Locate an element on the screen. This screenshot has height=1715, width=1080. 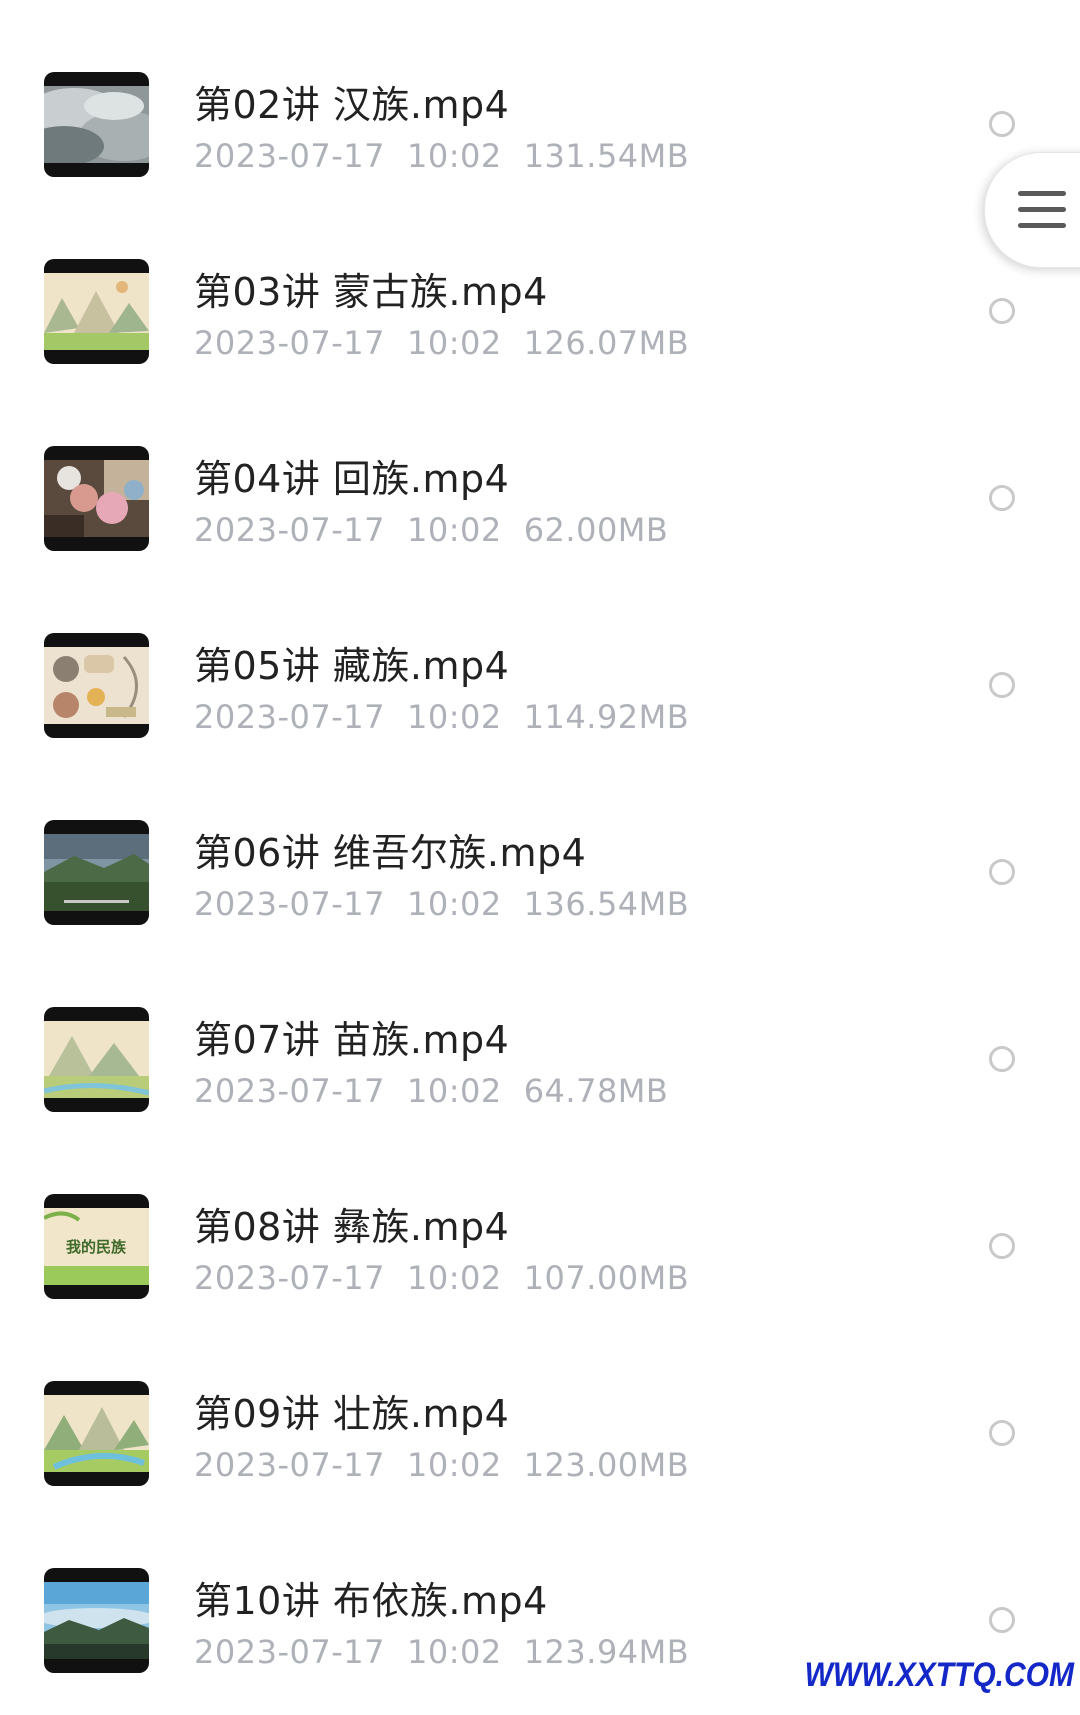
file-meta: 2023-07-17 10:02 64.78MB is located at coordinates (431, 1091).